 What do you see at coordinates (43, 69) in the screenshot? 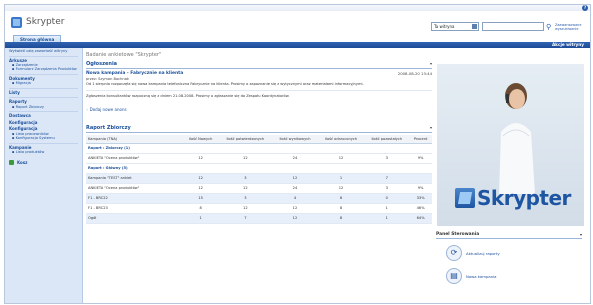
I see `nav-item-formularz: Formularz Zarządzenia Produktów` at bounding box center [43, 69].